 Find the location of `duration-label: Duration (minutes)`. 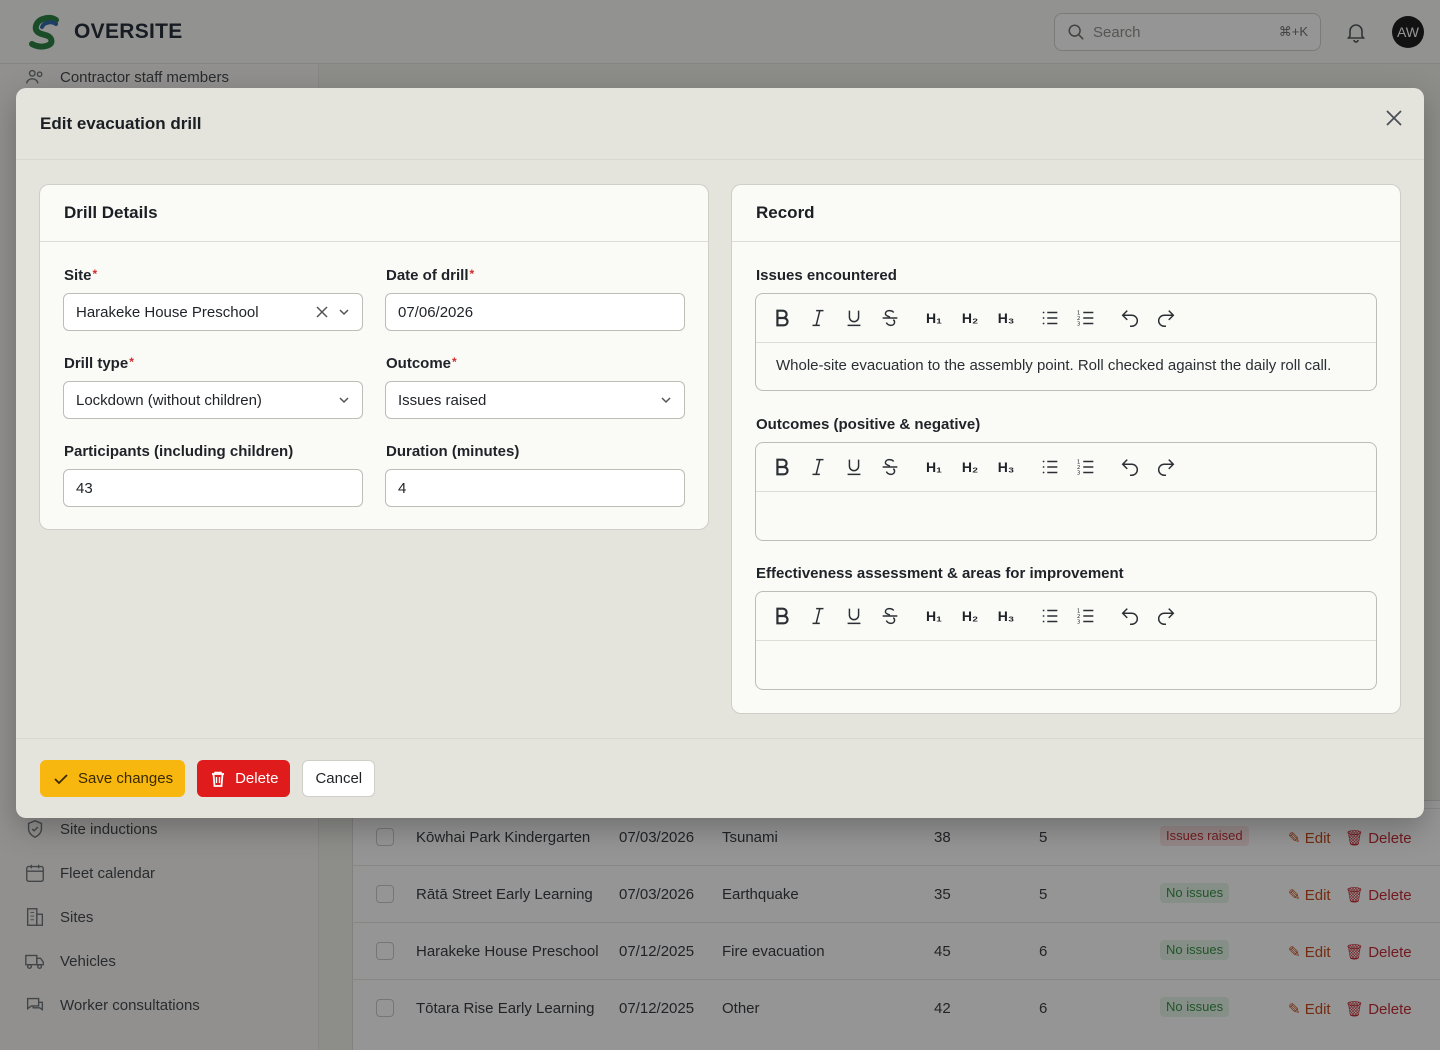

duration-label: Duration (minutes) is located at coordinates (453, 451).